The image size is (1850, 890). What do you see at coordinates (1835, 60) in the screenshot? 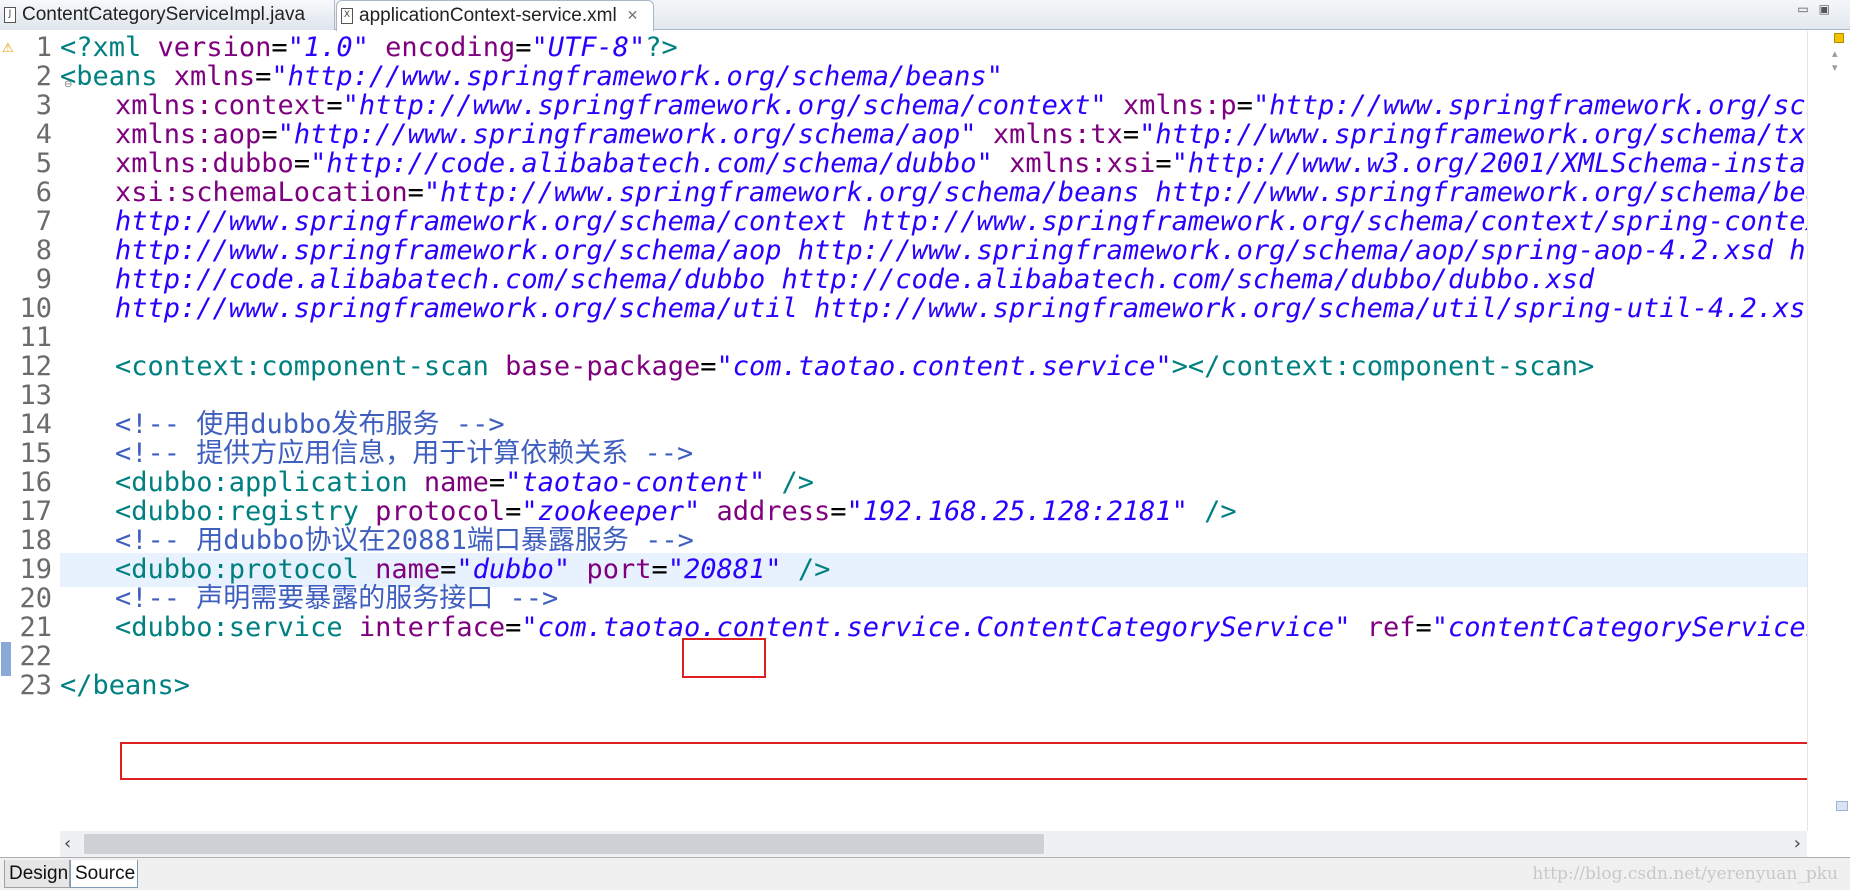
I see `ruler-ticks: ▴ ▾` at bounding box center [1835, 60].